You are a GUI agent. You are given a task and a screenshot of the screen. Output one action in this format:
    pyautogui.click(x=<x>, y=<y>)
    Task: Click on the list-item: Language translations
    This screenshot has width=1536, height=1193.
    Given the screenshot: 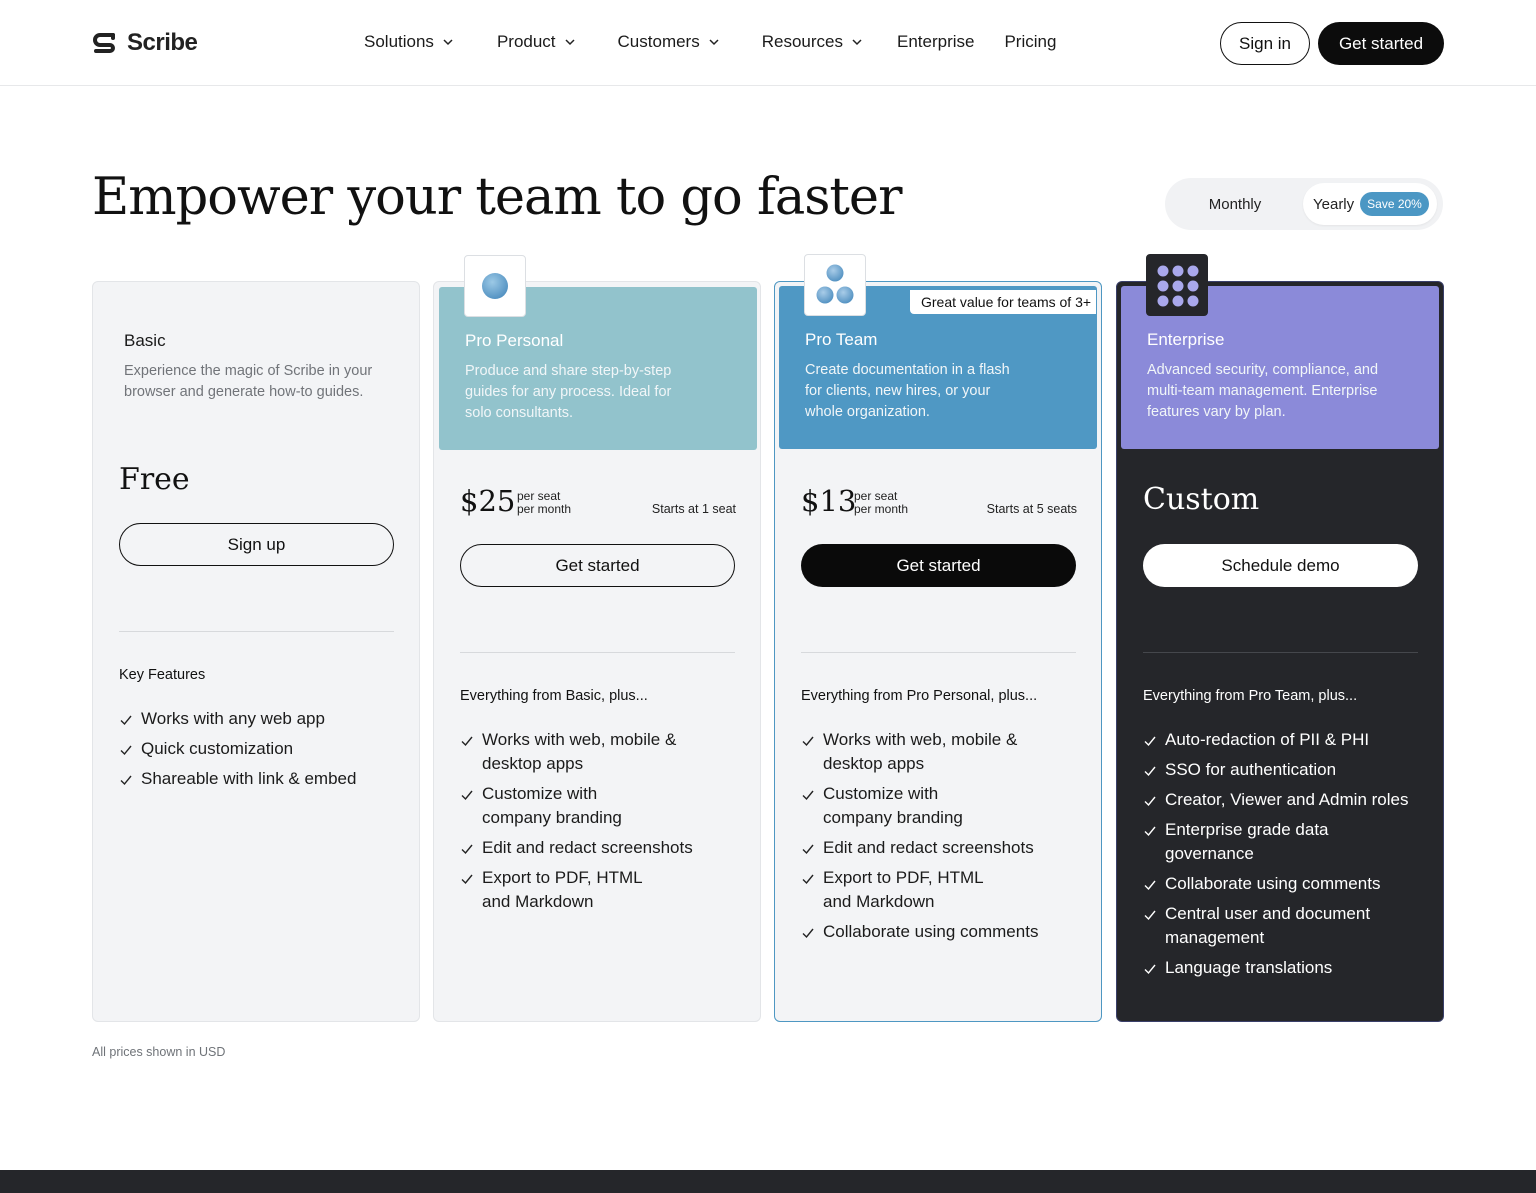 What is the action you would take?
    pyautogui.click(x=1283, y=968)
    